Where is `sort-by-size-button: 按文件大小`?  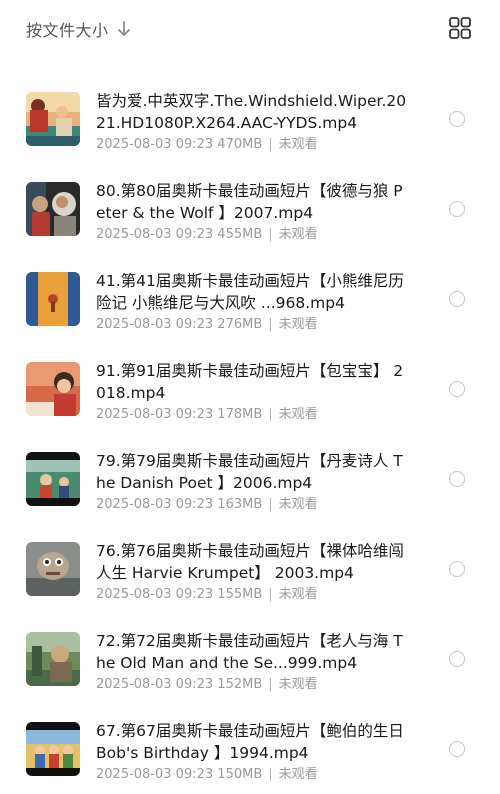
sort-by-size-button: 按文件大小 is located at coordinates (78, 29).